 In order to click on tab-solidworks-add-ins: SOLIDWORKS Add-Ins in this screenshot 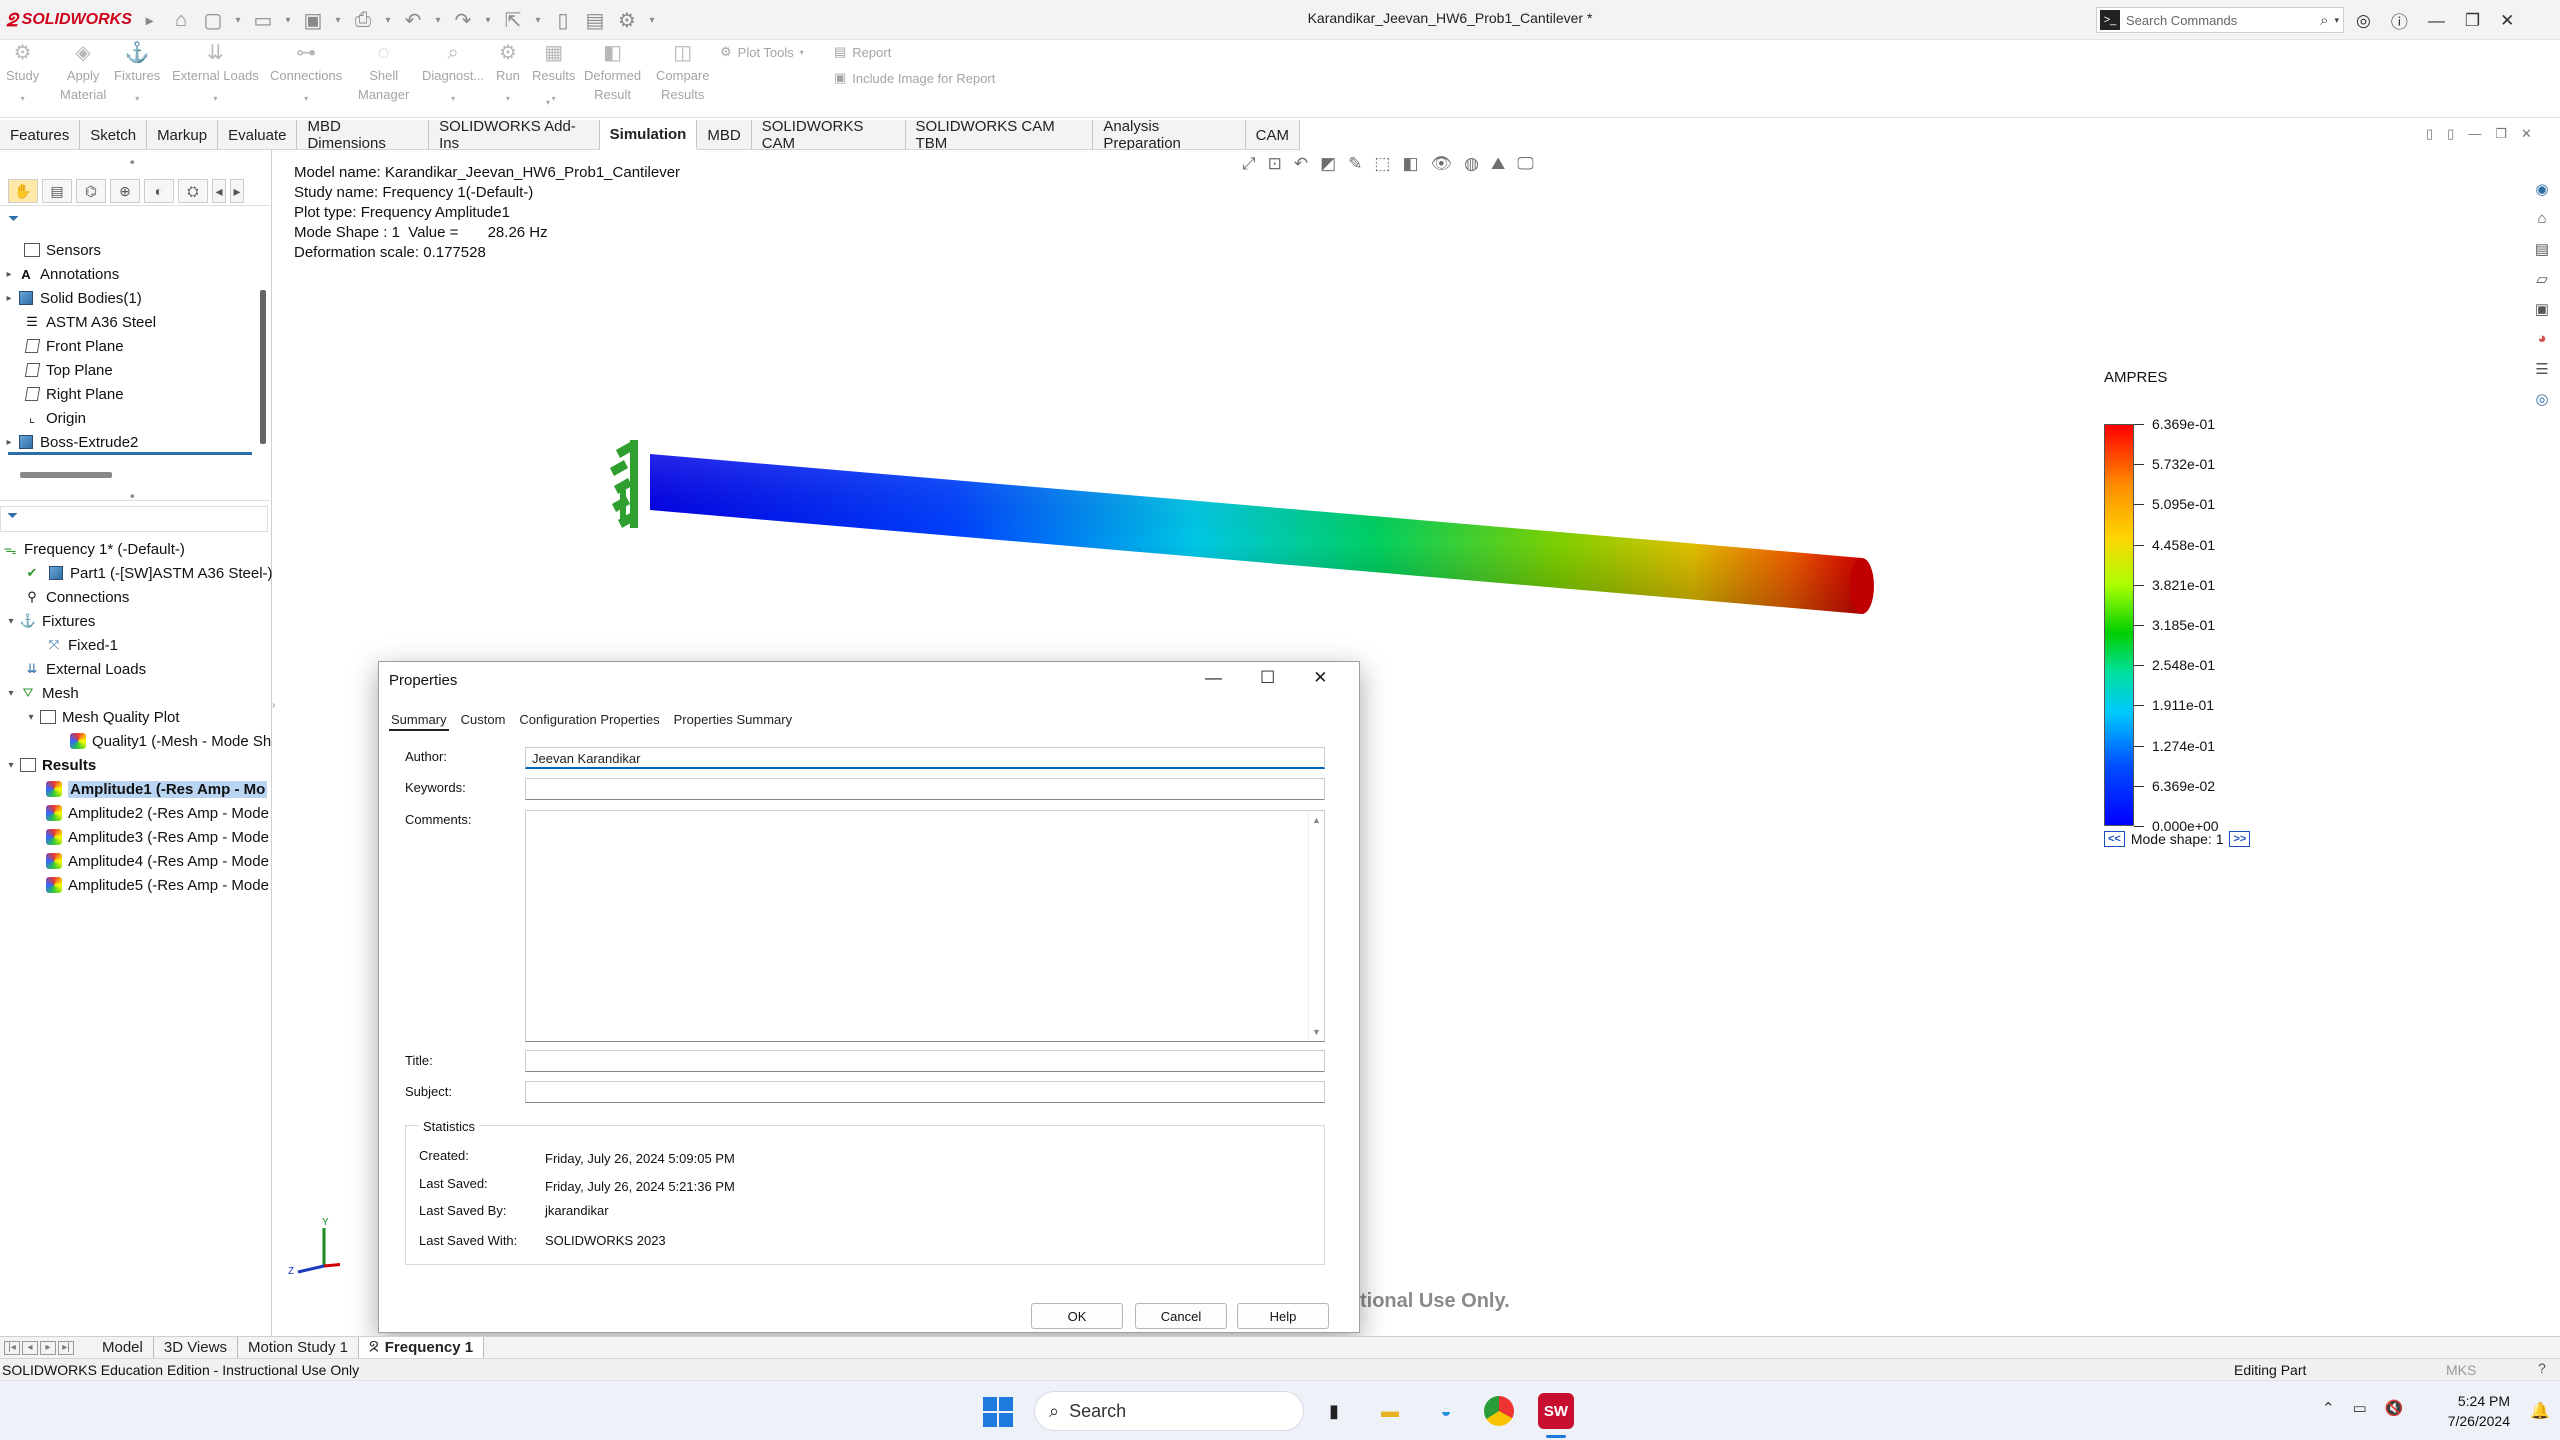, I will do `click(514, 135)`.